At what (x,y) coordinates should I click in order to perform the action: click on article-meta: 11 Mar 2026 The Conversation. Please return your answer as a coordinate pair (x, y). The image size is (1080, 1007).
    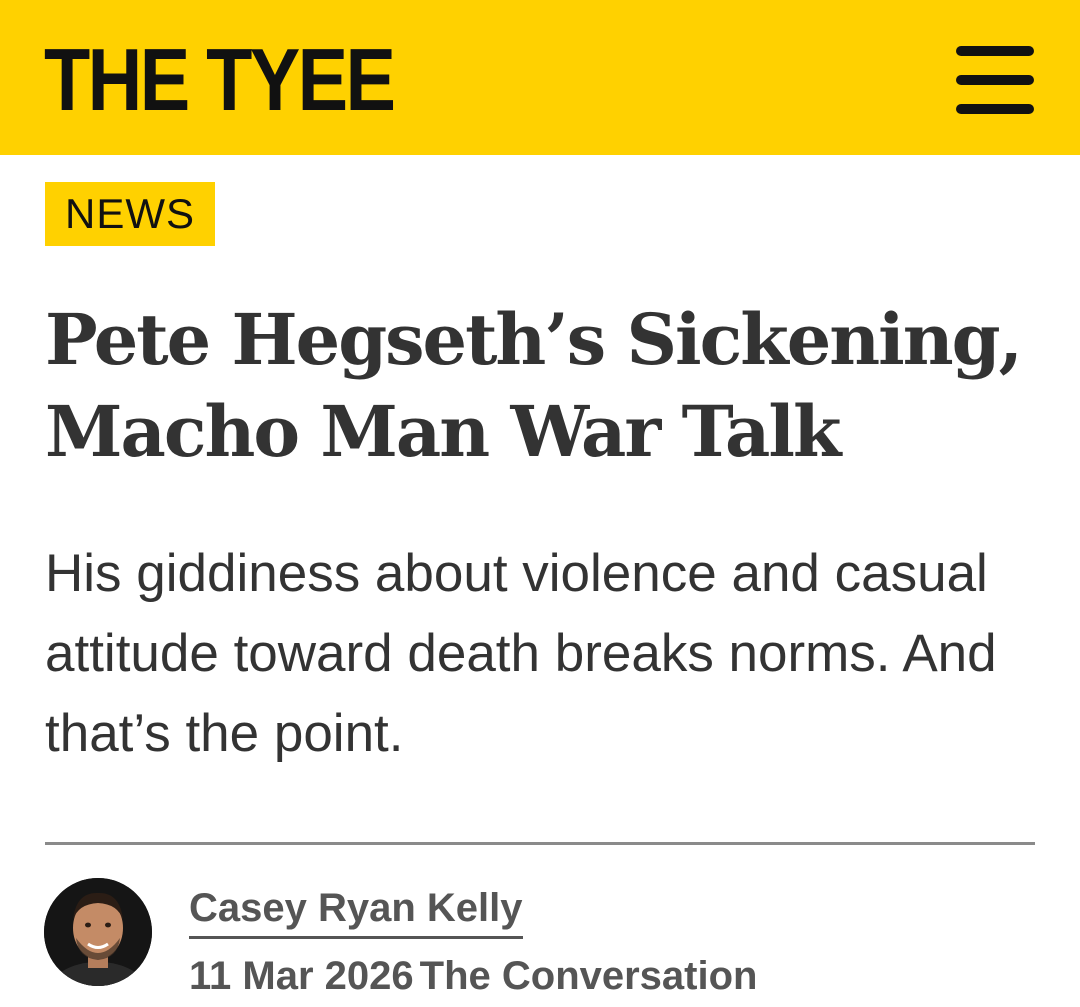
    Looking at the image, I should click on (473, 976).